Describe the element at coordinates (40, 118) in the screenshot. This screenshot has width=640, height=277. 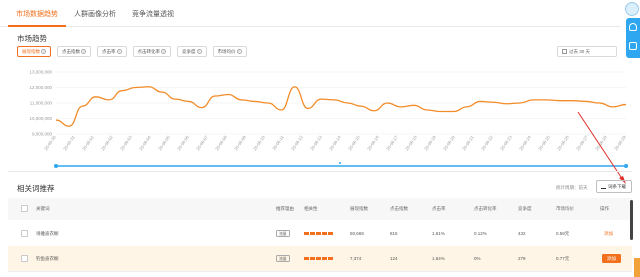
I see `y-tick-label: 10,000,000` at that location.